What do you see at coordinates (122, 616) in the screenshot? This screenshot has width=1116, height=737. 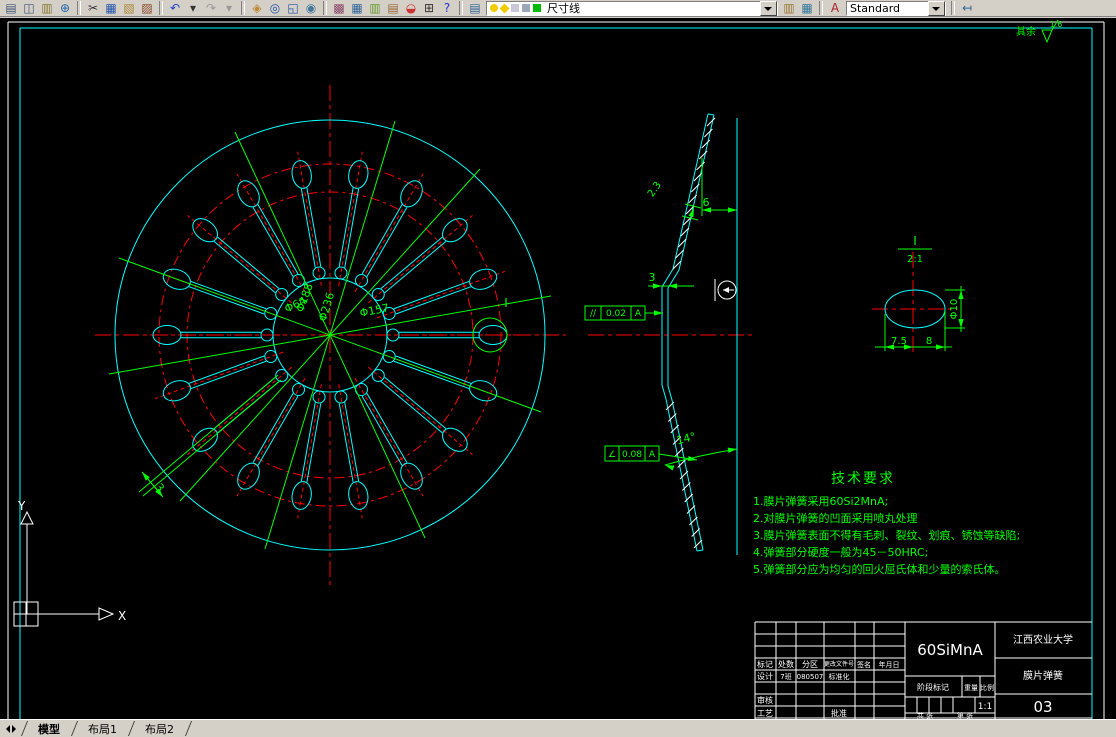 I see `ucs-x-label: X` at bounding box center [122, 616].